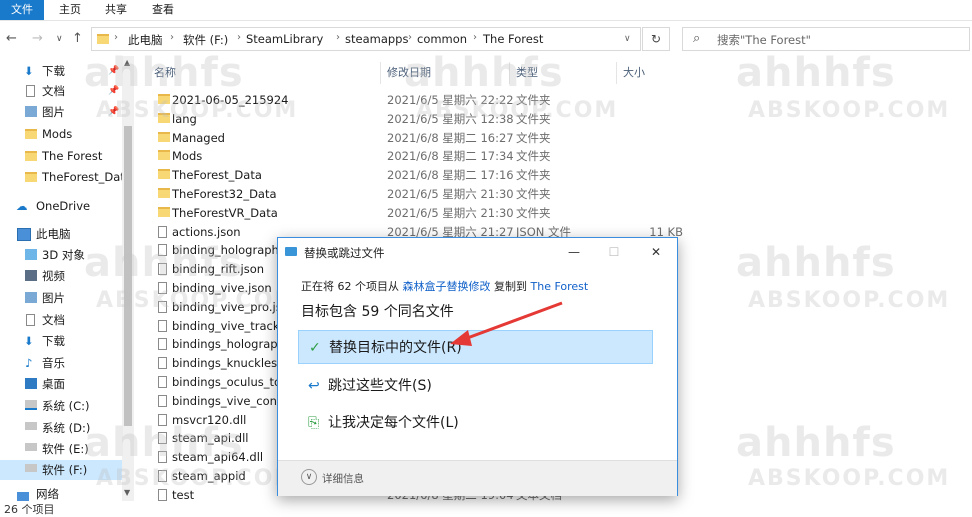 The width and height of the screenshot is (972, 517). I want to click on sidebar-item-pc-downloads: ⬇ 下载, so click(61, 341).